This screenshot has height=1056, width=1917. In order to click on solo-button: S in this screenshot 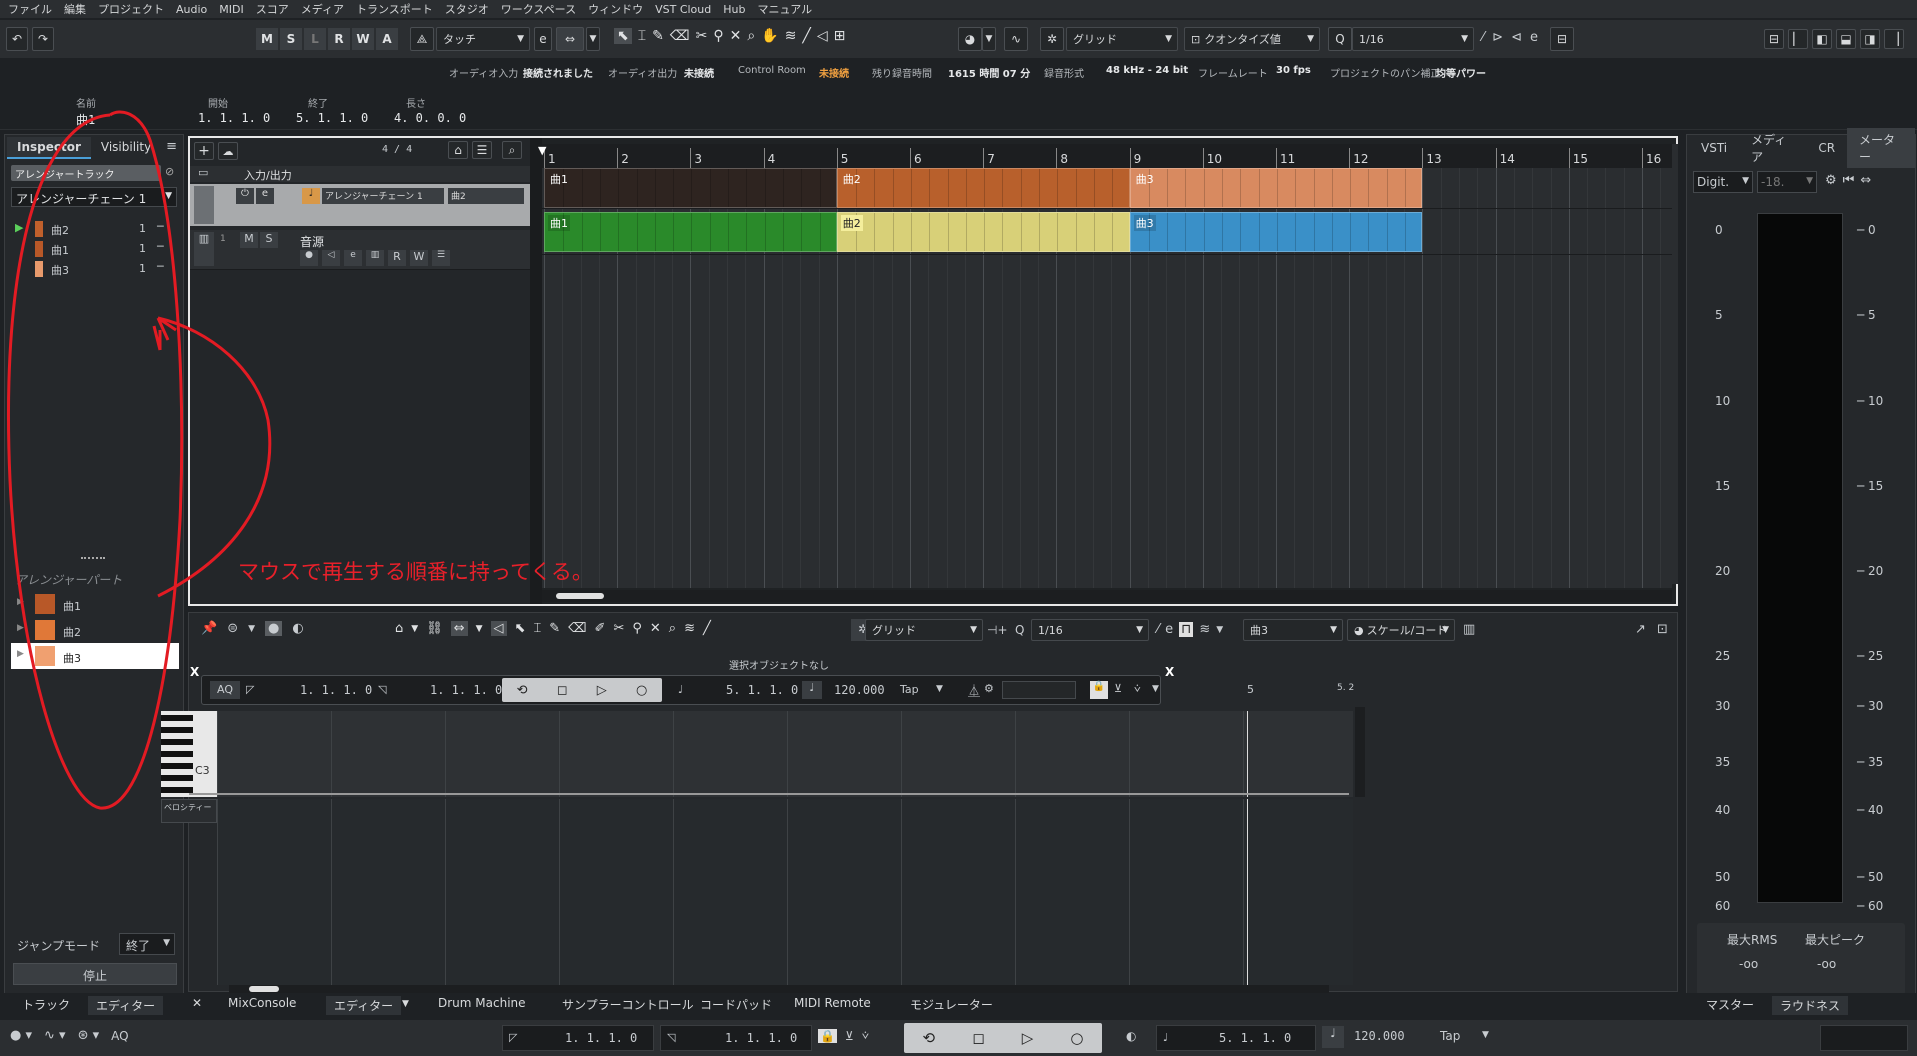, I will do `click(269, 240)`.